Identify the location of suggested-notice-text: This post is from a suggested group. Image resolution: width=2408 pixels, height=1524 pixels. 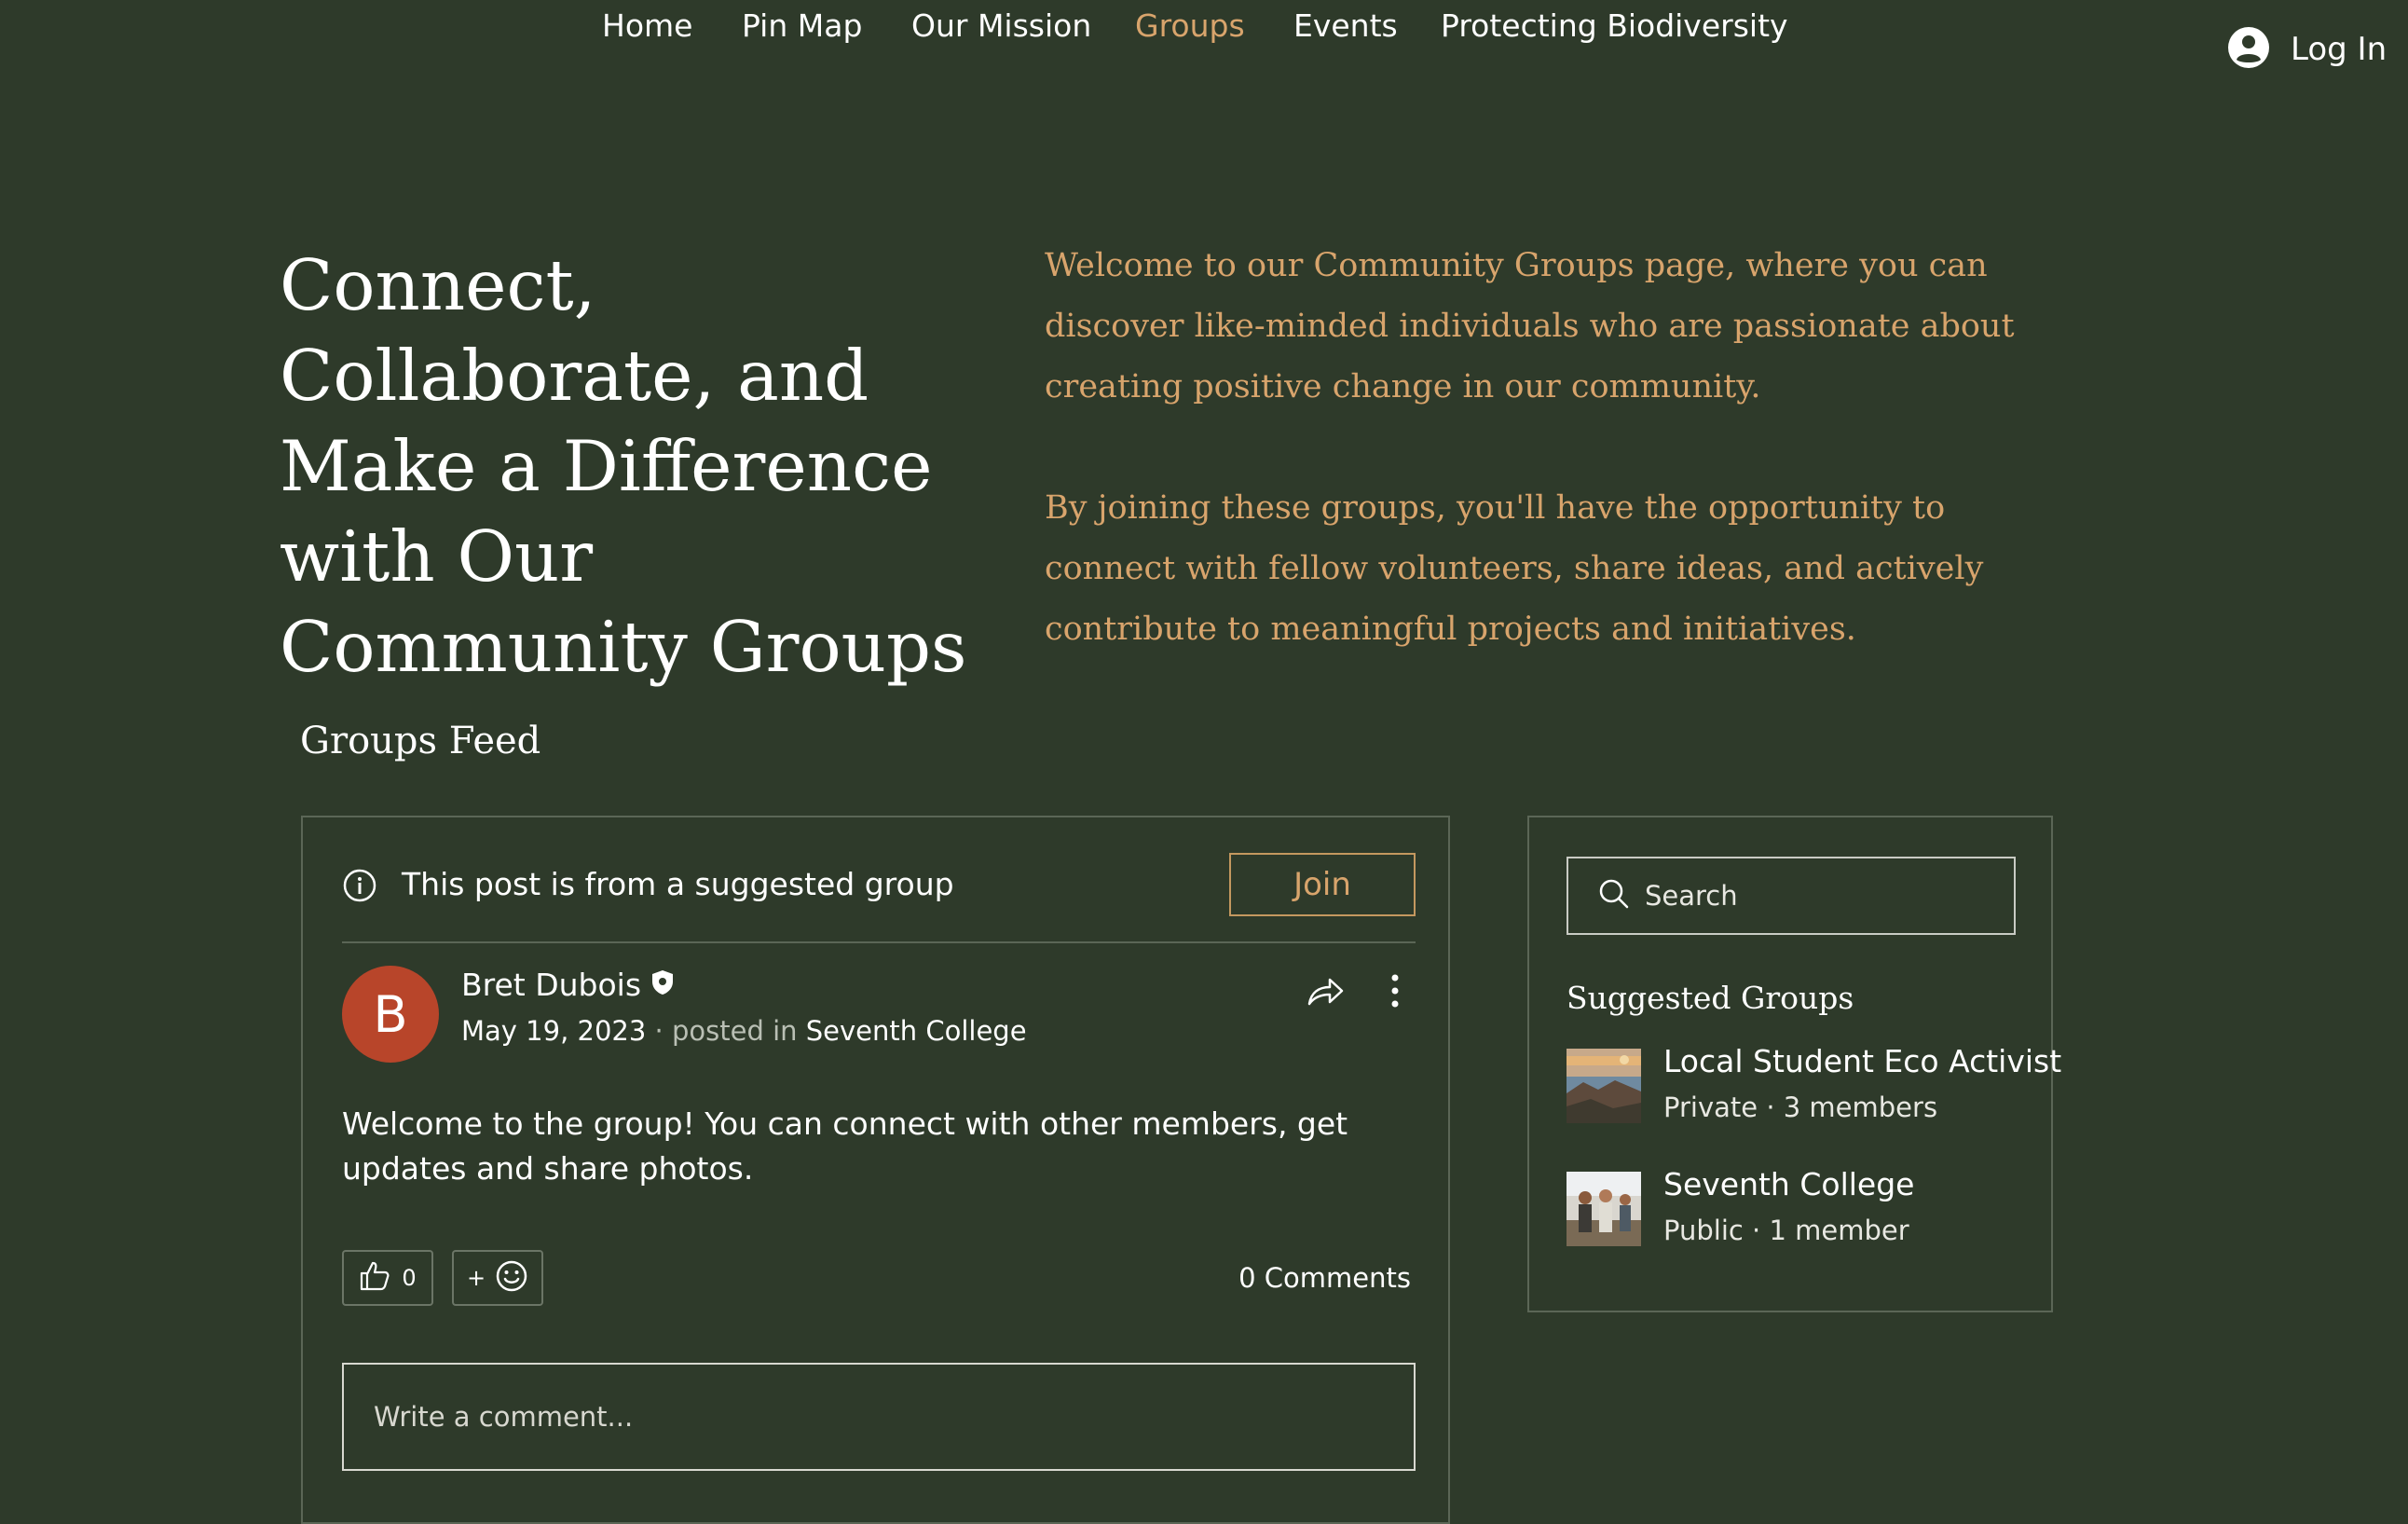
(678, 884).